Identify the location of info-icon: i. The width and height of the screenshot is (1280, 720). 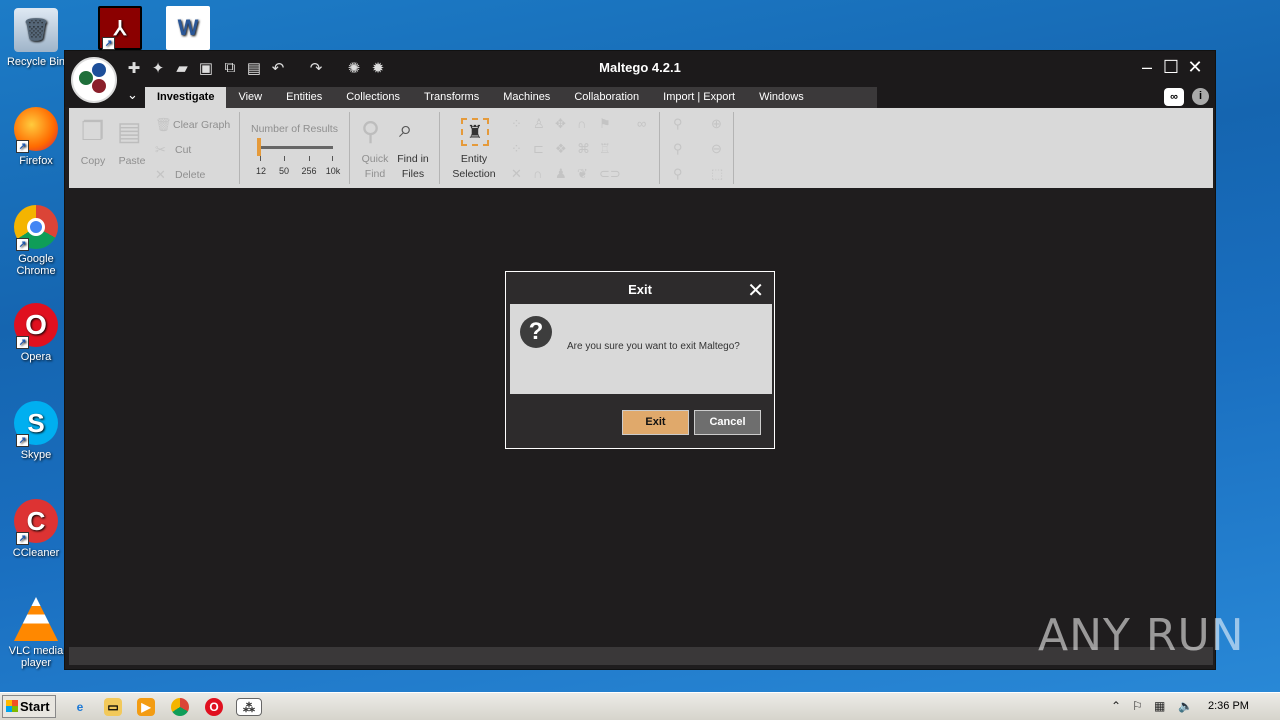
(1200, 96).